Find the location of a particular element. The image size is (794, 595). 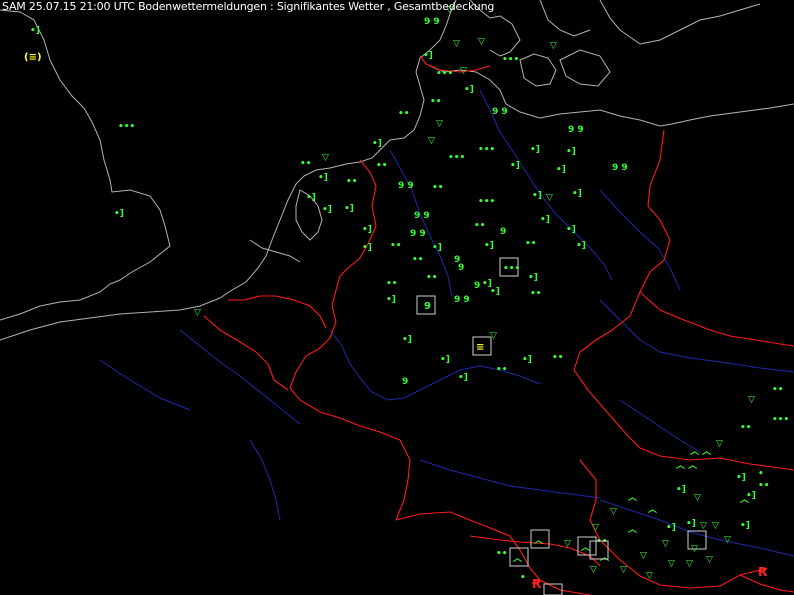

fog-icon: (≡) is located at coordinates (33, 57).